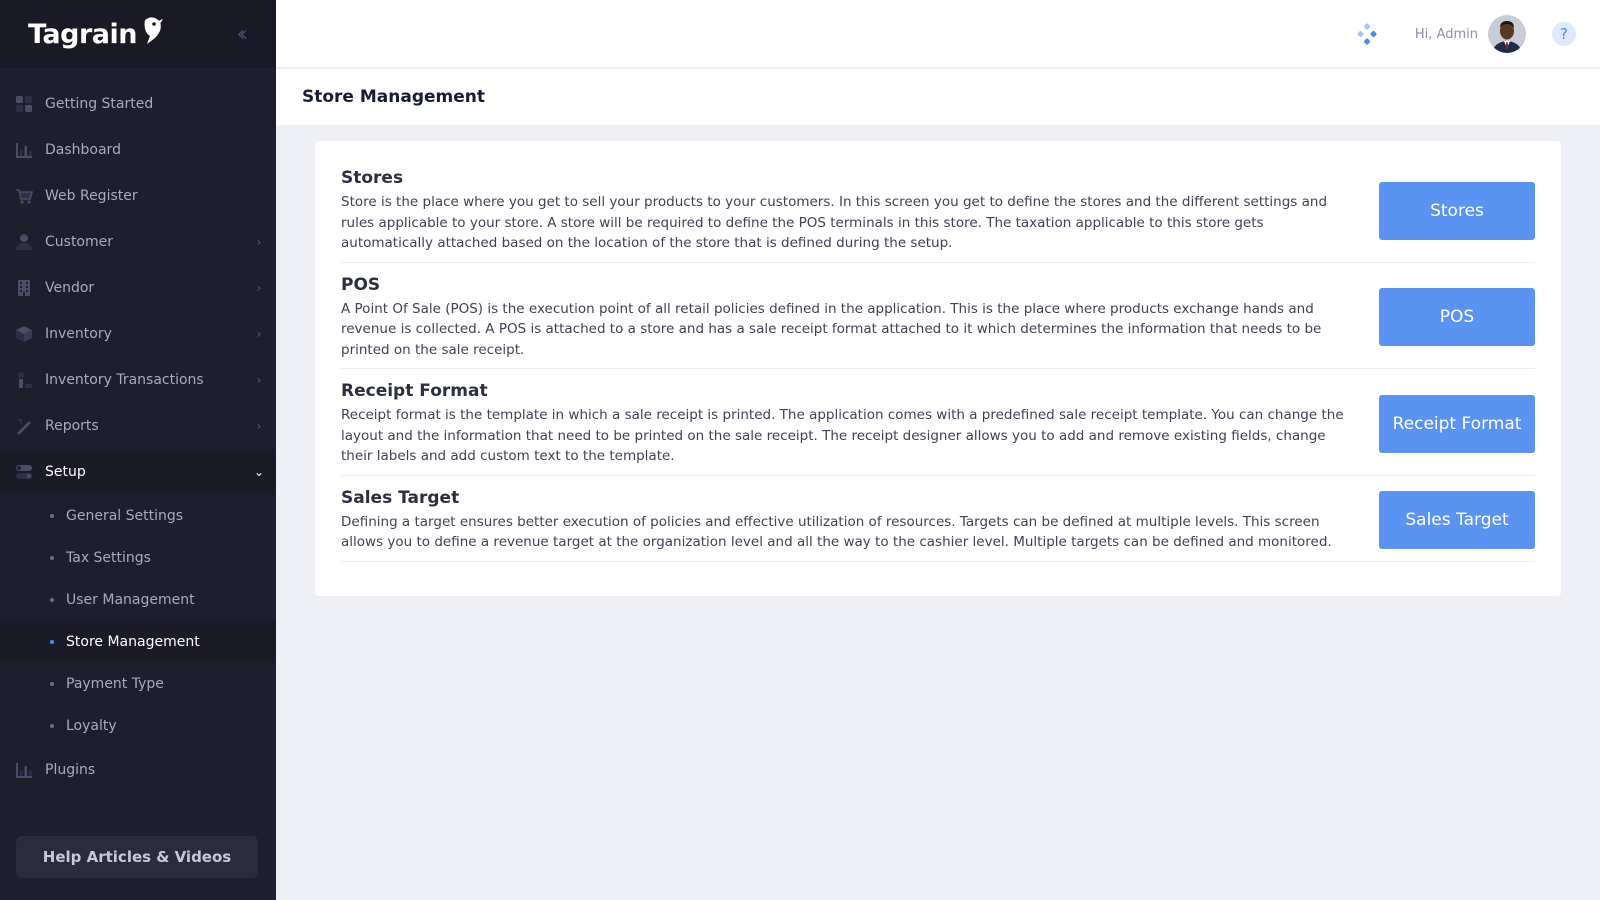  Describe the element at coordinates (124, 380) in the screenshot. I see `sidebar-item-label: Inventory Transactions` at that location.